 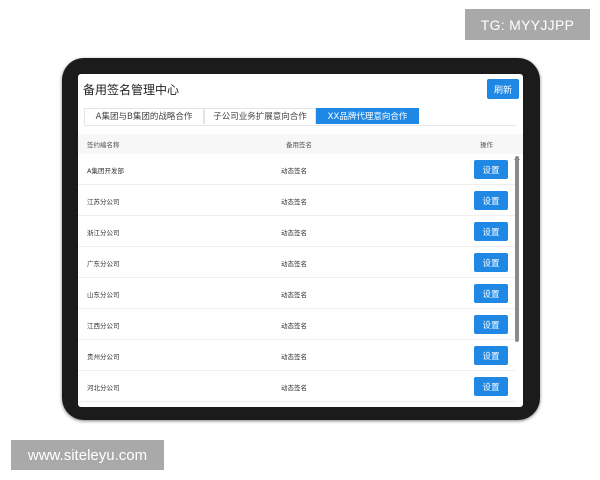 I want to click on table-row: A集团开发部 动态签名 设置, so click(x=296, y=169).